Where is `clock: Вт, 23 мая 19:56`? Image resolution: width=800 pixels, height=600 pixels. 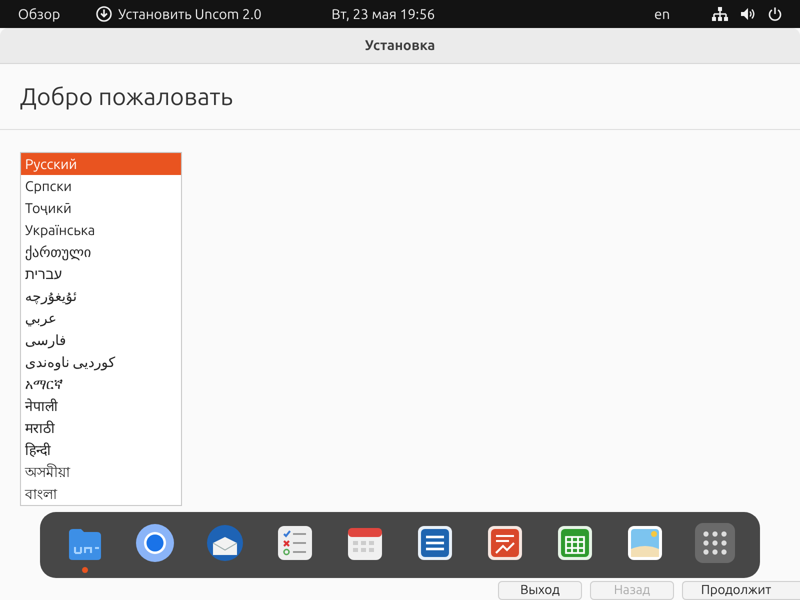 clock: Вт, 23 мая 19:56 is located at coordinates (383, 14).